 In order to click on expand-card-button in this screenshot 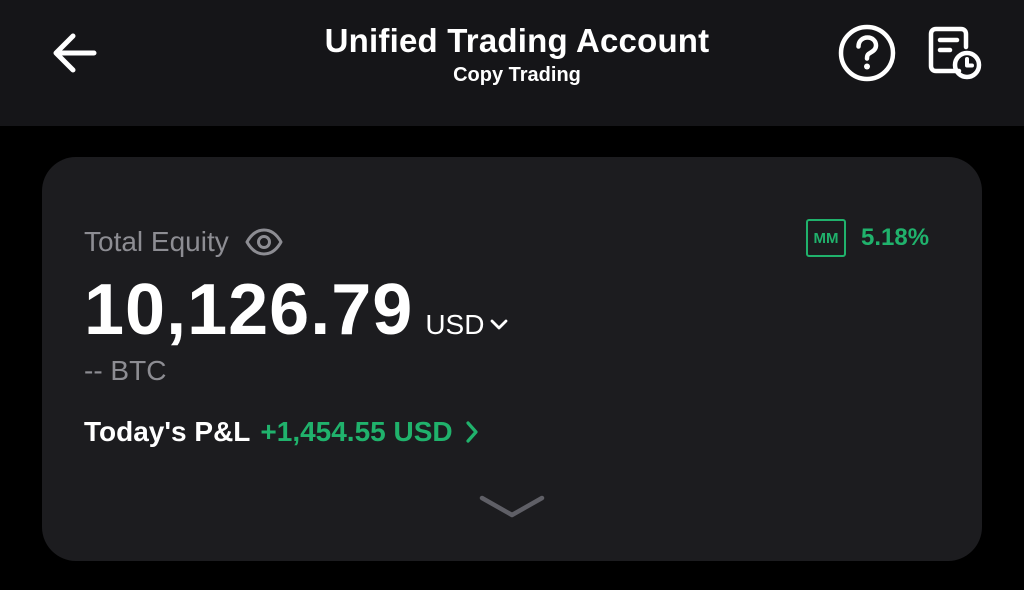, I will do `click(512, 507)`.